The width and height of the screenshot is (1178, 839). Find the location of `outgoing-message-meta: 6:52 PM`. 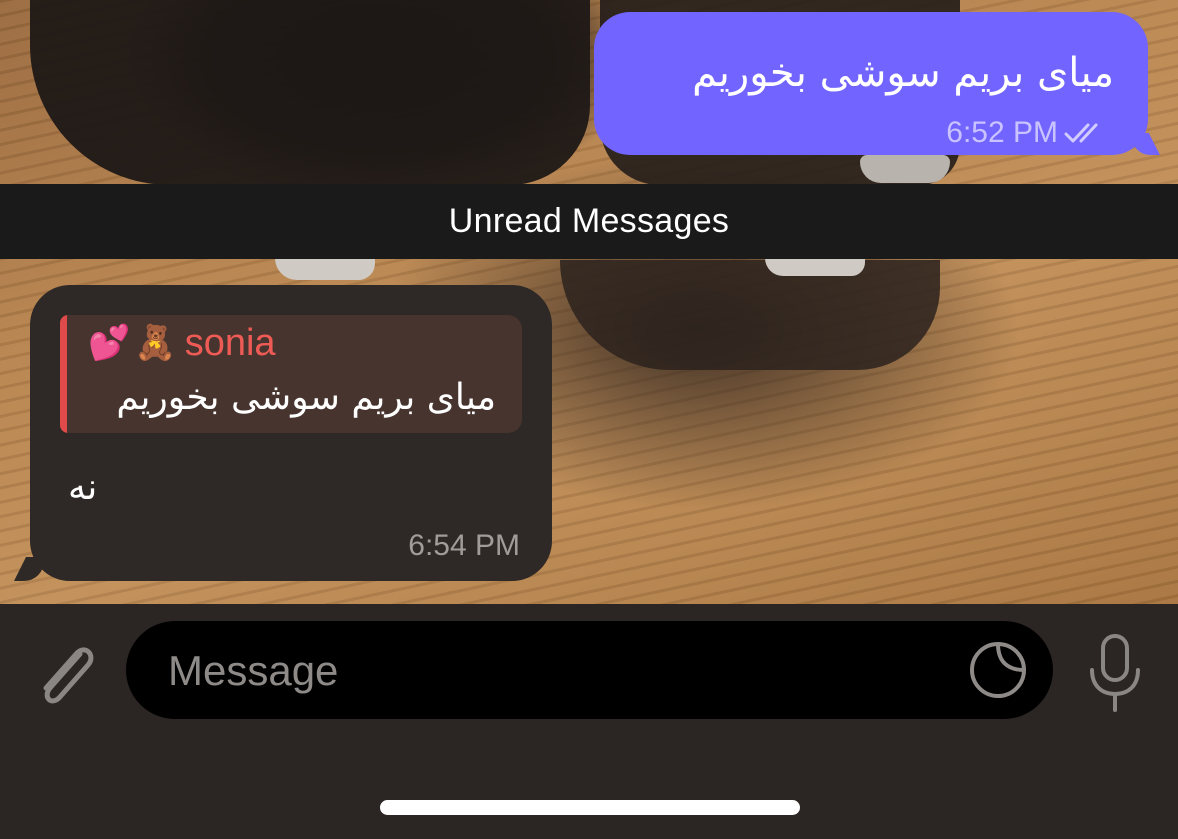

outgoing-message-meta: 6:52 PM is located at coordinates (1027, 133).